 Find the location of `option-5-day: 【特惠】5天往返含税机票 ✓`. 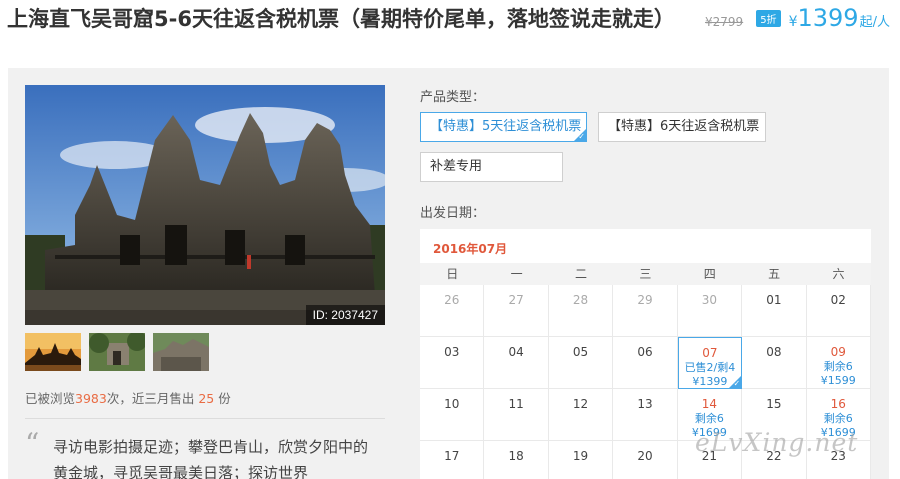

option-5-day: 【特惠】5天往返含税机票 ✓ is located at coordinates (503, 127).